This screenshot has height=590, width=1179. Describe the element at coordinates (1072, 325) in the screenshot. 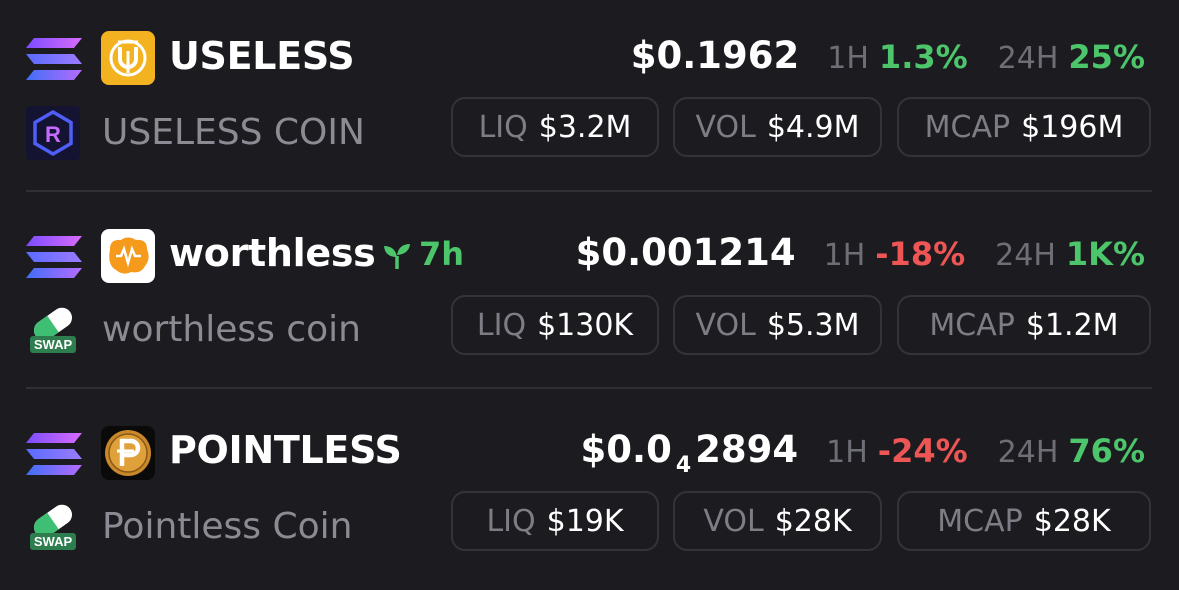

I see `mcap-value: $1.2M` at that location.